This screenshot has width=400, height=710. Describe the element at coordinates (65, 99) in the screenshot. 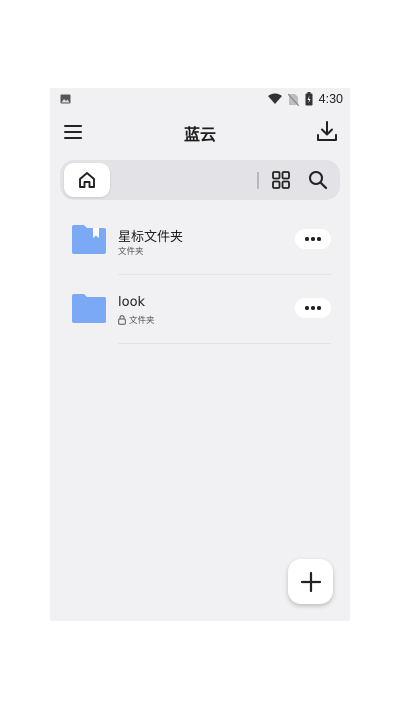

I see `image-notification-icon` at that location.